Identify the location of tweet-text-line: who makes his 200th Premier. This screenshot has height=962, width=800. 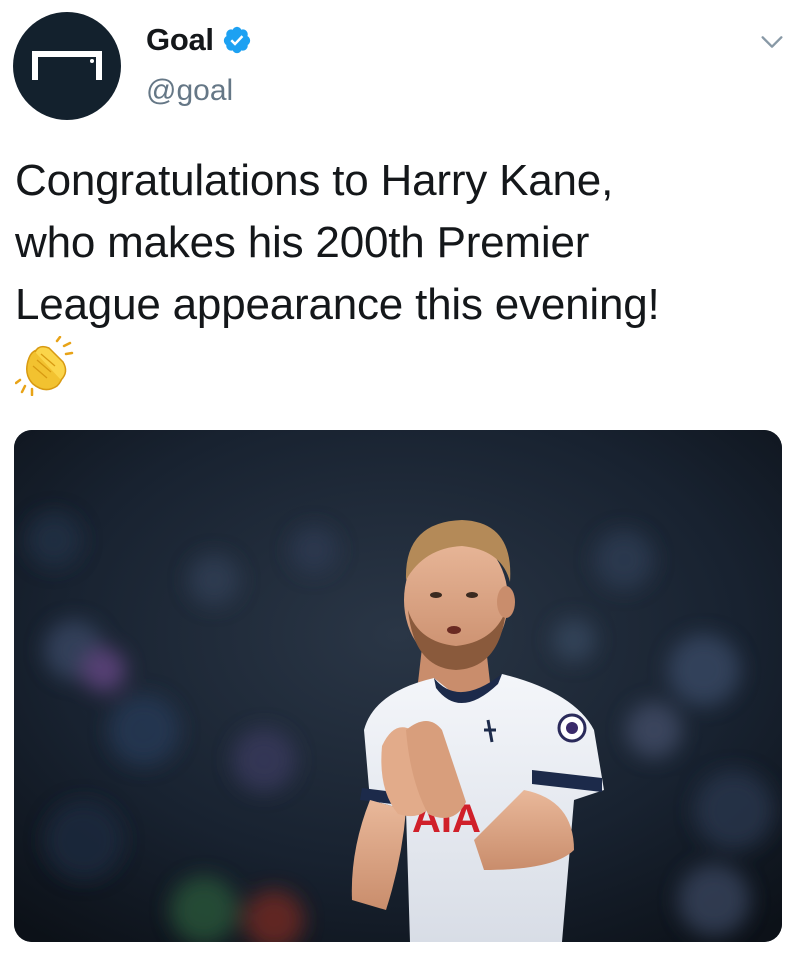
(302, 242).